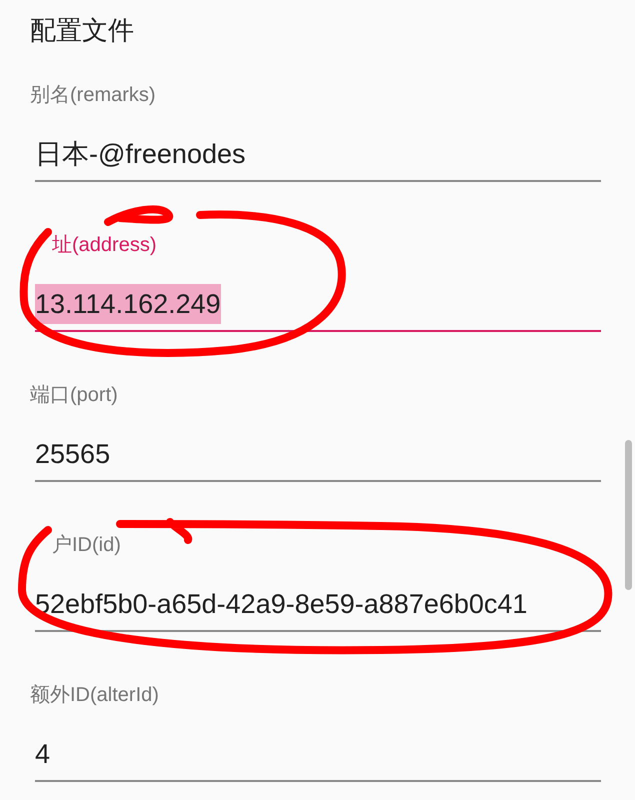 This screenshot has height=800, width=635. What do you see at coordinates (318, 296) in the screenshot?
I see `input-field: 13.114.162.249` at bounding box center [318, 296].